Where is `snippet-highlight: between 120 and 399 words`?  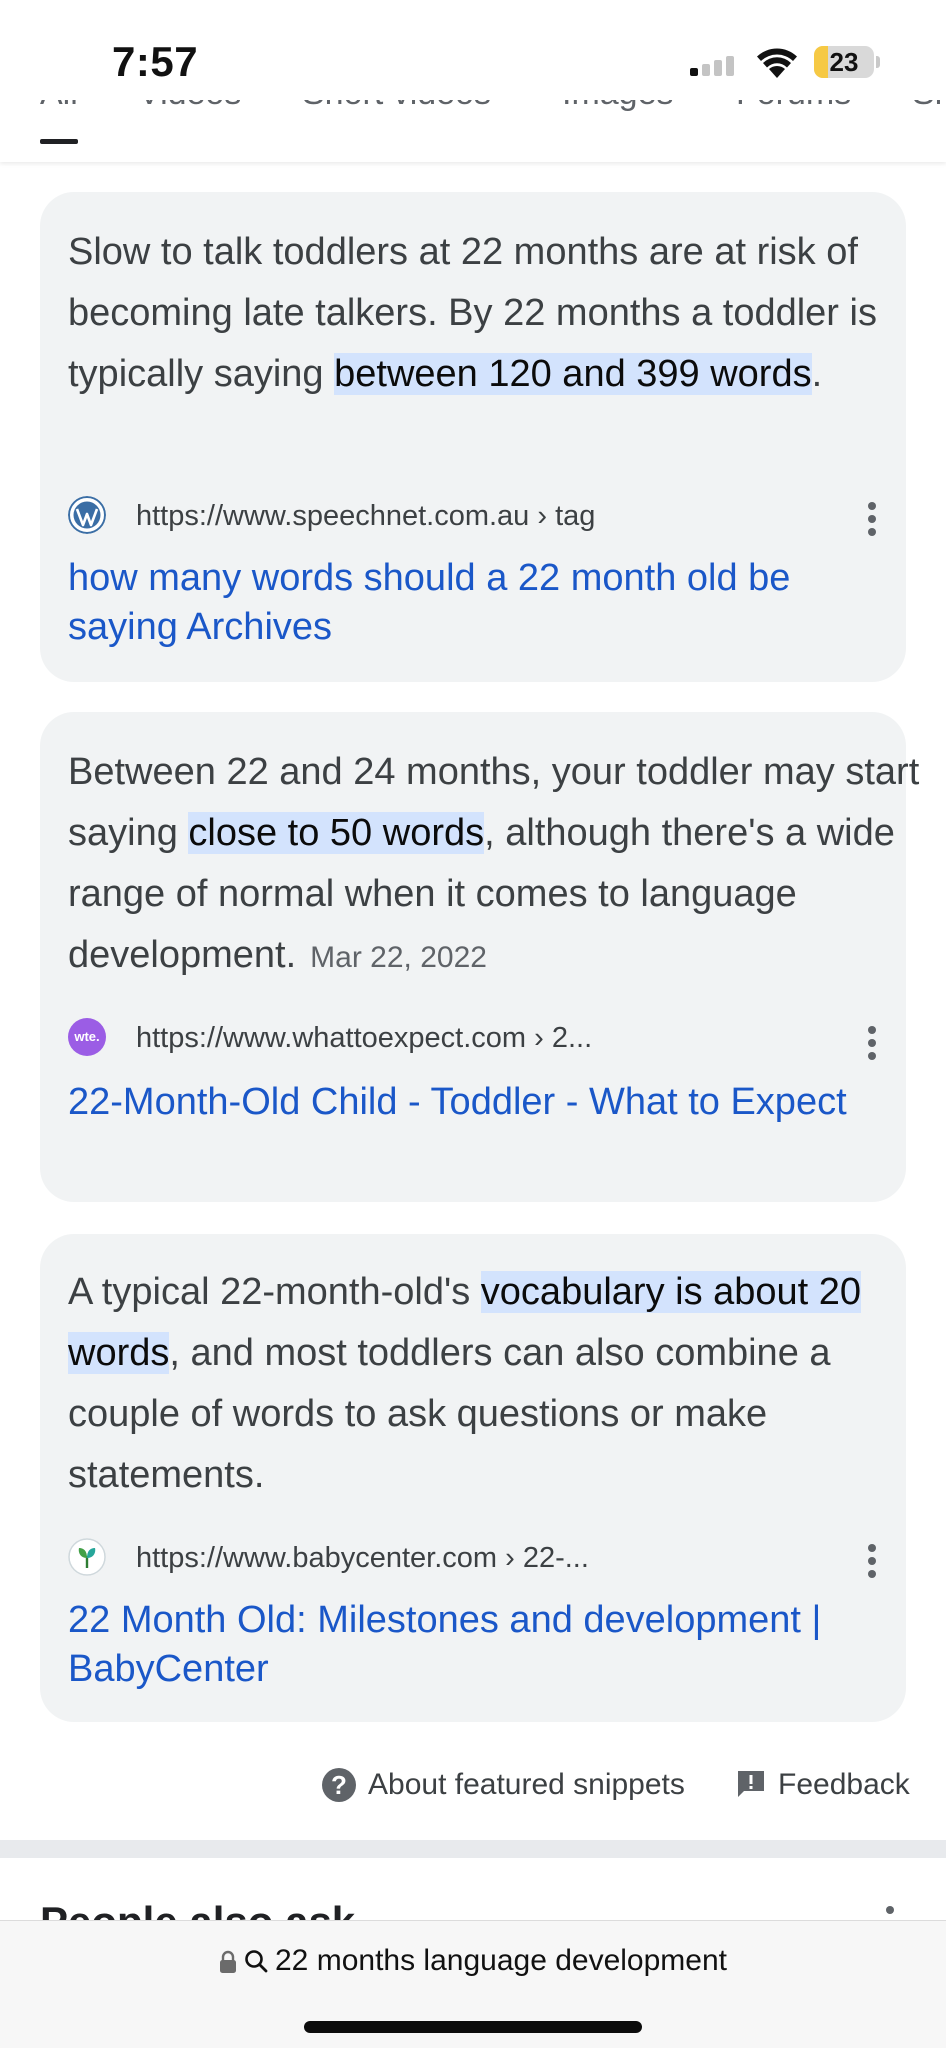
snippet-highlight: between 120 and 399 words is located at coordinates (573, 374).